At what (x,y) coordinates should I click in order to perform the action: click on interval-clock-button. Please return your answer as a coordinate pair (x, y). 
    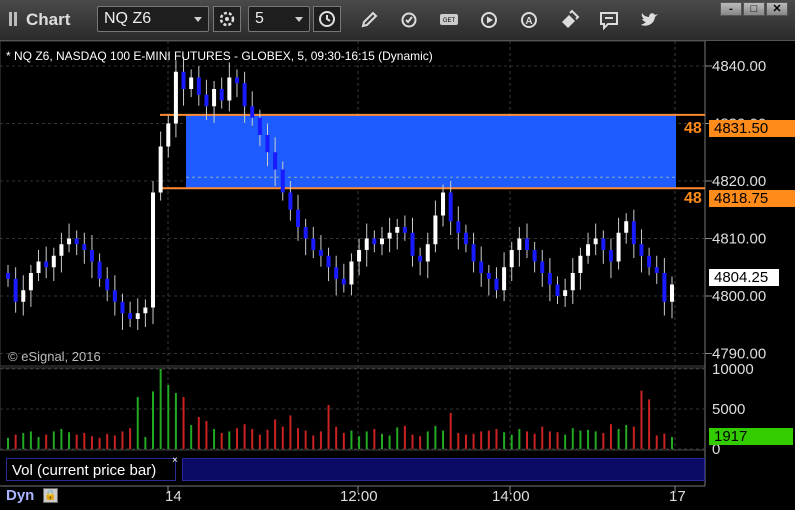
    Looking at the image, I should click on (327, 19).